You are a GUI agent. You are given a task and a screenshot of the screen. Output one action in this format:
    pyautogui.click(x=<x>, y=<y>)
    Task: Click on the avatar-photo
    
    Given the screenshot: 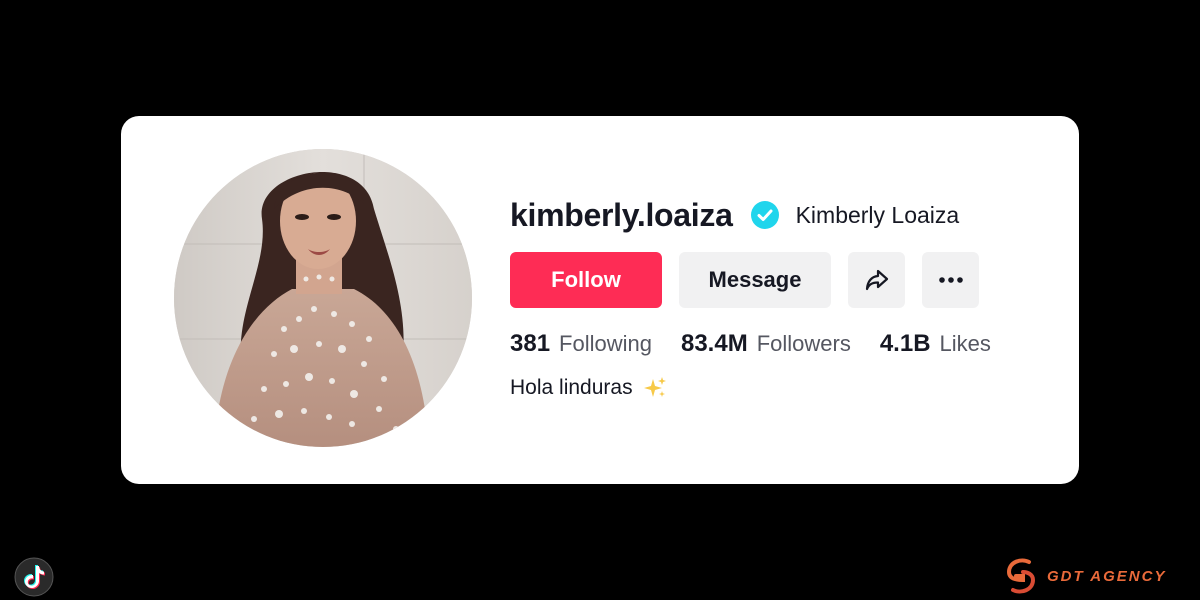 What is the action you would take?
    pyautogui.click(x=323, y=298)
    